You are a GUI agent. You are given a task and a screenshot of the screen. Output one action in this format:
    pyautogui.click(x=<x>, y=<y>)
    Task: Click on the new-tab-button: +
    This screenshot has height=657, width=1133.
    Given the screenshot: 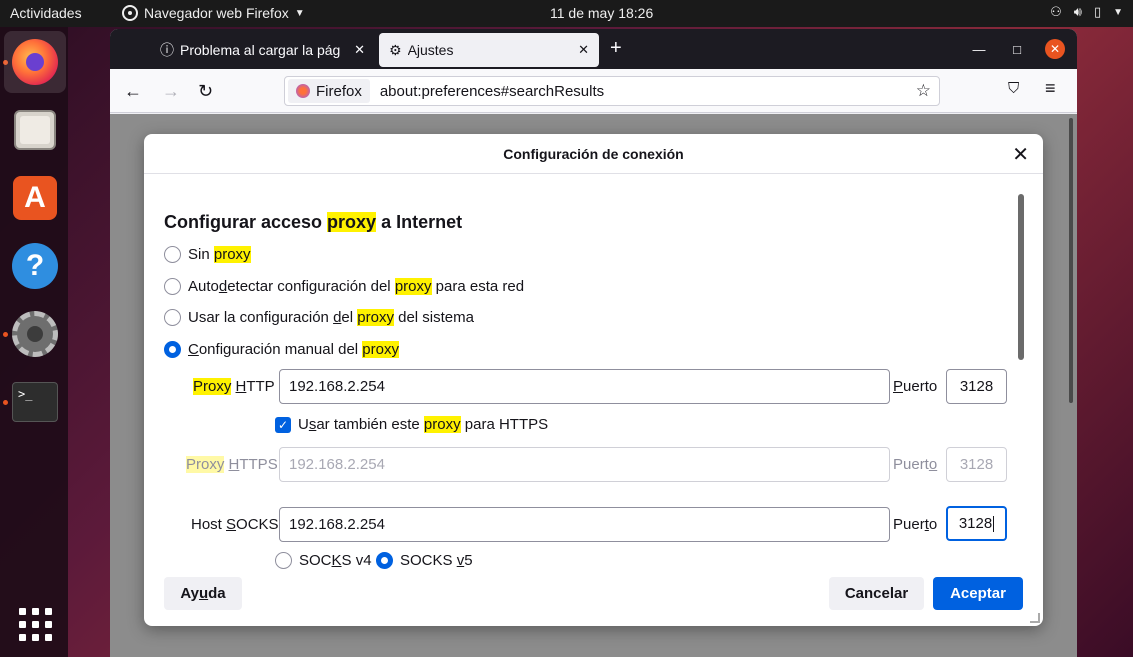 What is the action you would take?
    pyautogui.click(x=616, y=48)
    